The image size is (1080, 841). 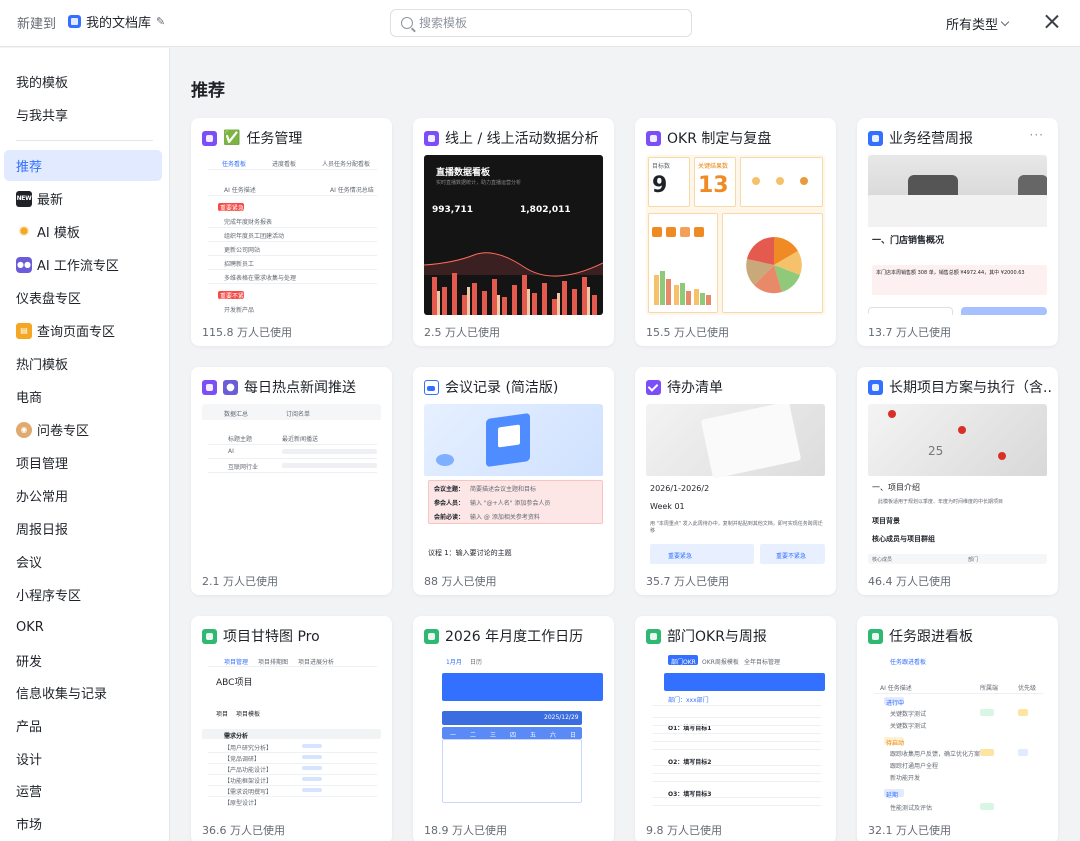 I want to click on robot-icon: ●●, so click(x=24, y=264).